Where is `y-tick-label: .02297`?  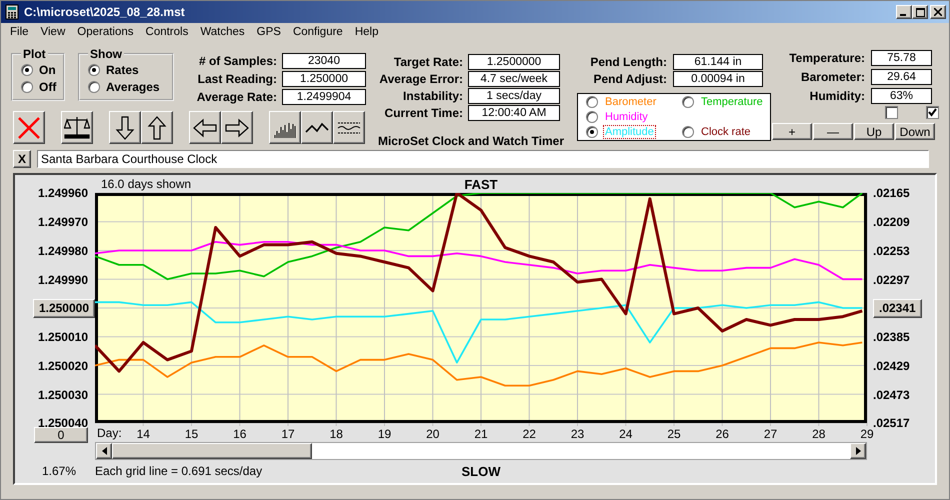 y-tick-label: .02297 is located at coordinates (891, 279).